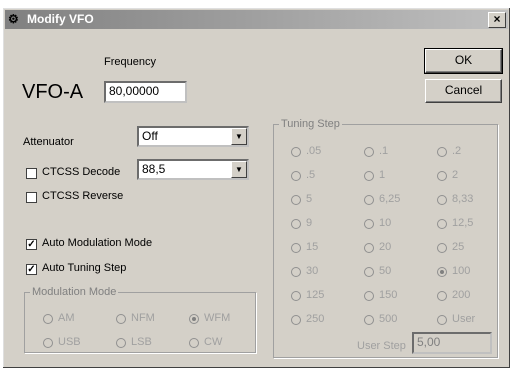  What do you see at coordinates (69, 342) in the screenshot?
I see `modulation-option-label: USB` at bounding box center [69, 342].